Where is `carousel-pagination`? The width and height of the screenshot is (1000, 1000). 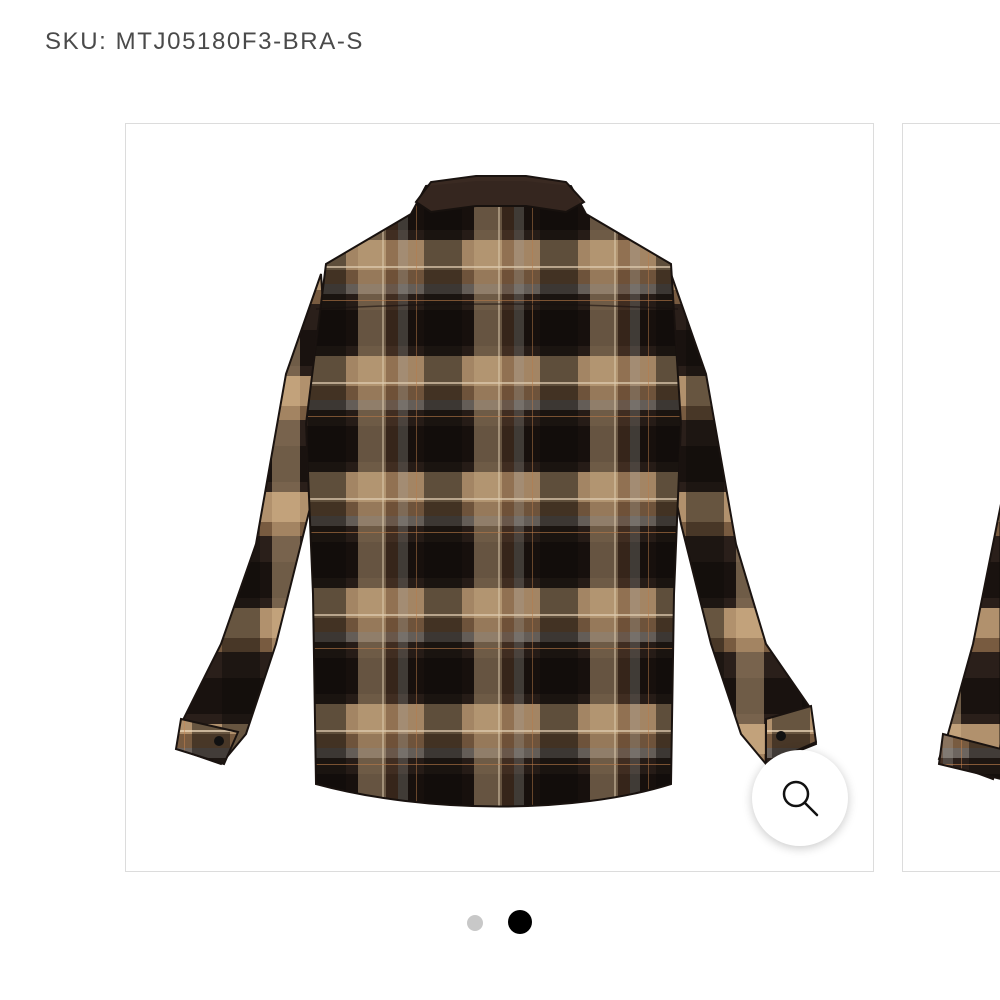 carousel-pagination is located at coordinates (500, 922).